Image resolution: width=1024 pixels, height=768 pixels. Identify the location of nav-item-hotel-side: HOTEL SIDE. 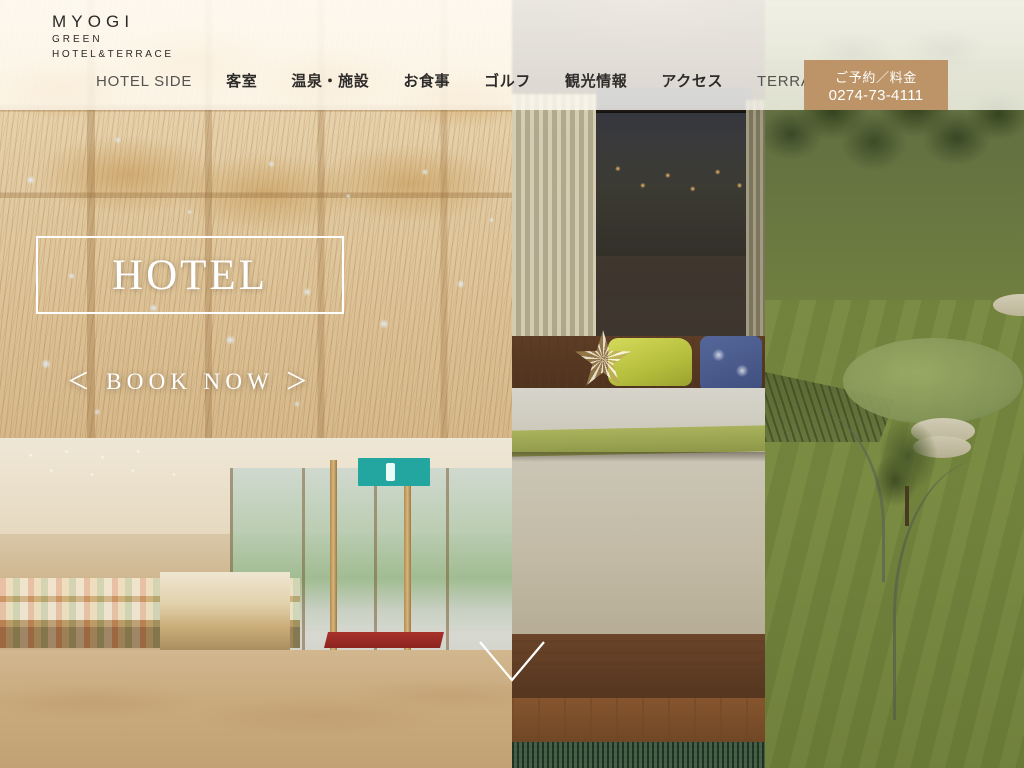
(152, 81).